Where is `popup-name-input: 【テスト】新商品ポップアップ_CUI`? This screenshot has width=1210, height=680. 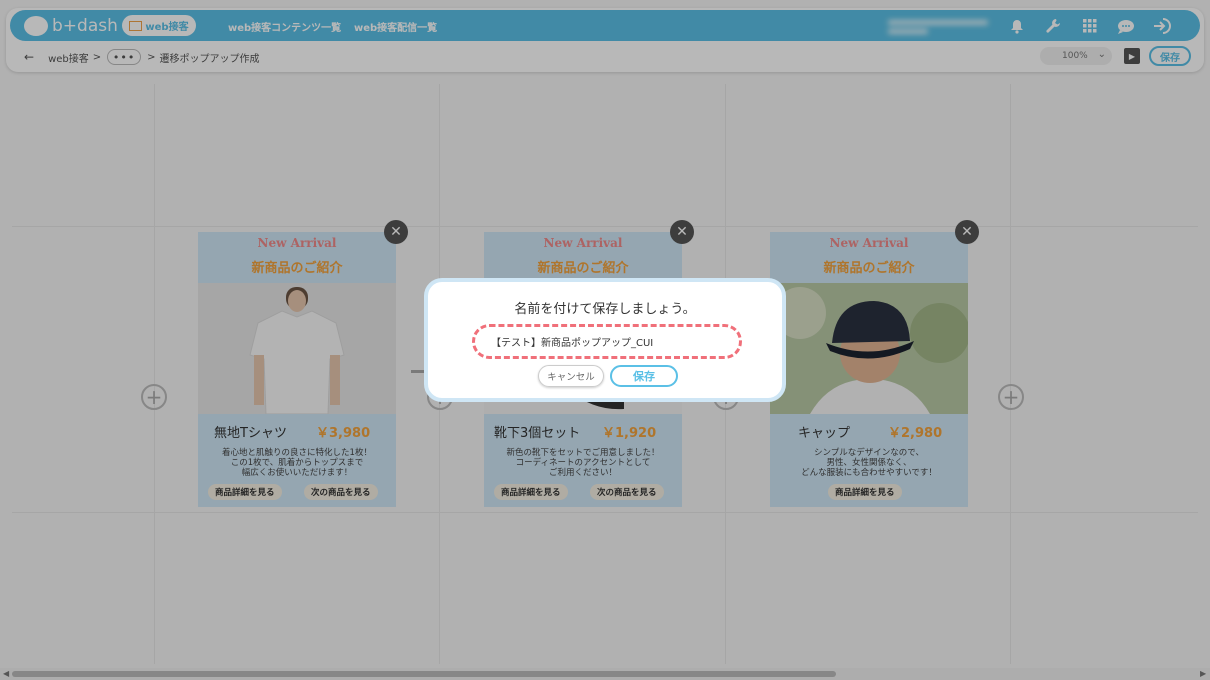 popup-name-input: 【テスト】新商品ポップアップ_CUI is located at coordinates (607, 341).